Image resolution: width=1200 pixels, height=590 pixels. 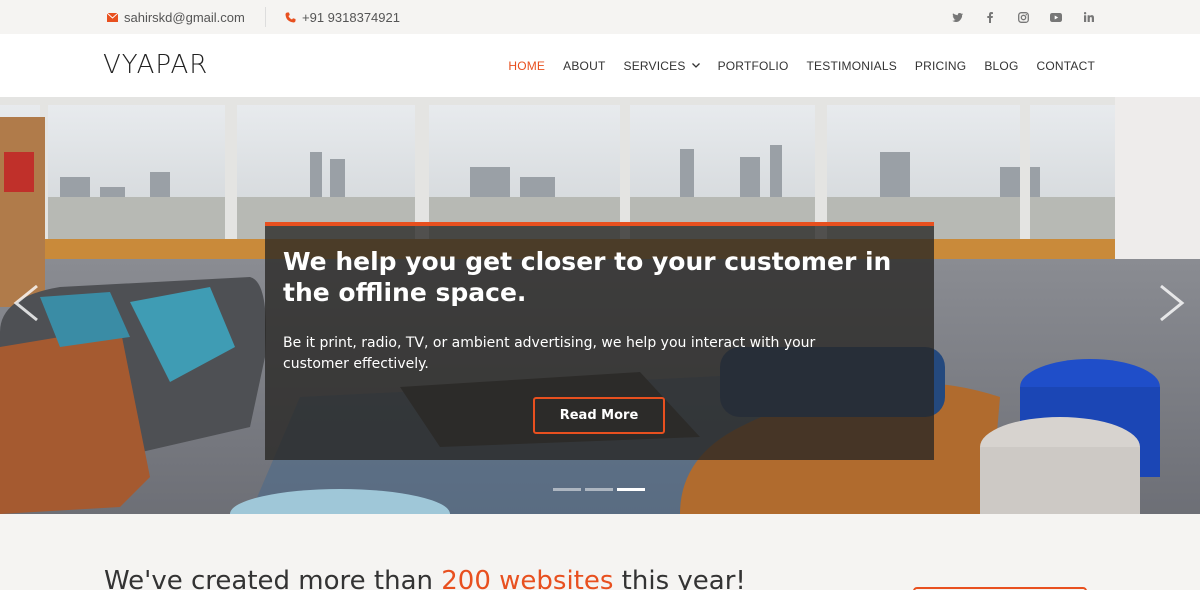 I want to click on phone-icon, so click(x=290, y=17).